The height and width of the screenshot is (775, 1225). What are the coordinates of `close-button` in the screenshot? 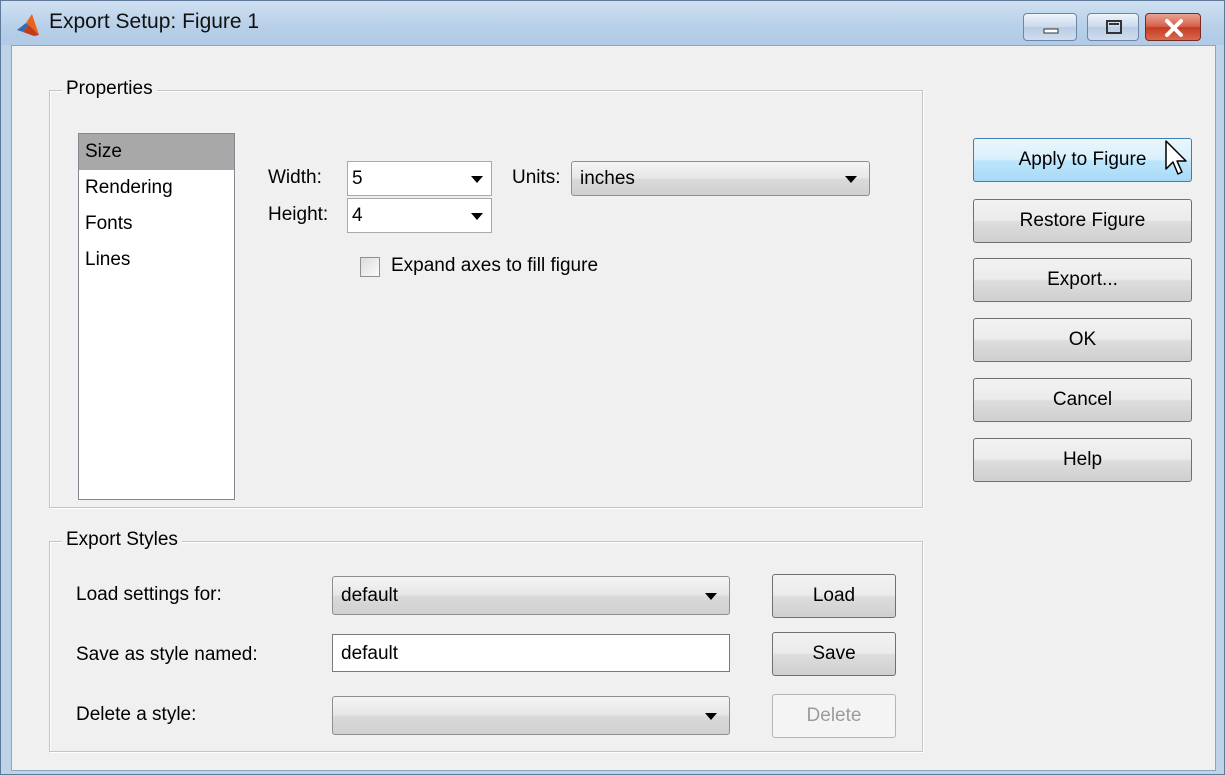 It's located at (1173, 27).